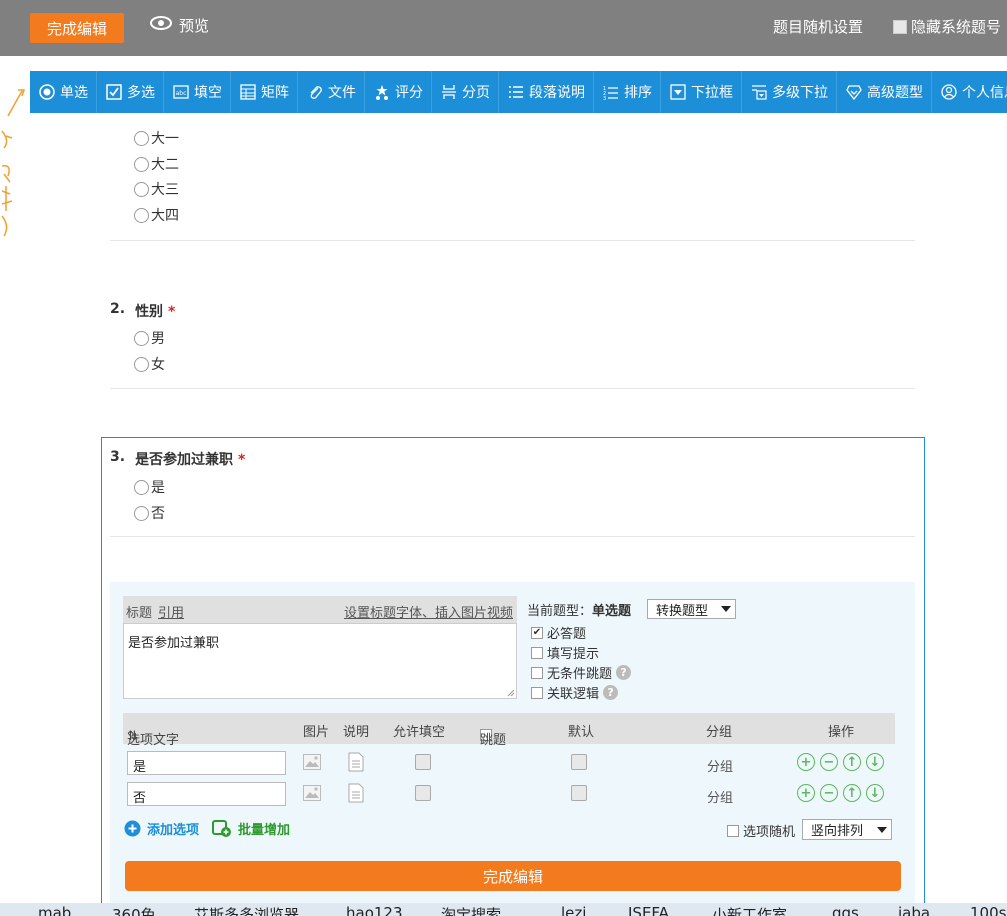  What do you see at coordinates (789, 92) in the screenshot?
I see `toolbar-multi-dropdown: 多级下拉` at bounding box center [789, 92].